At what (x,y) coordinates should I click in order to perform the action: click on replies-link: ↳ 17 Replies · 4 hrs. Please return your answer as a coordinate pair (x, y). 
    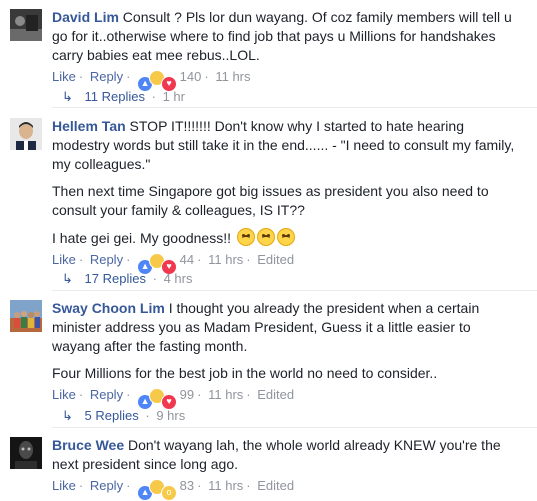
    Looking at the image, I should click on (127, 279).